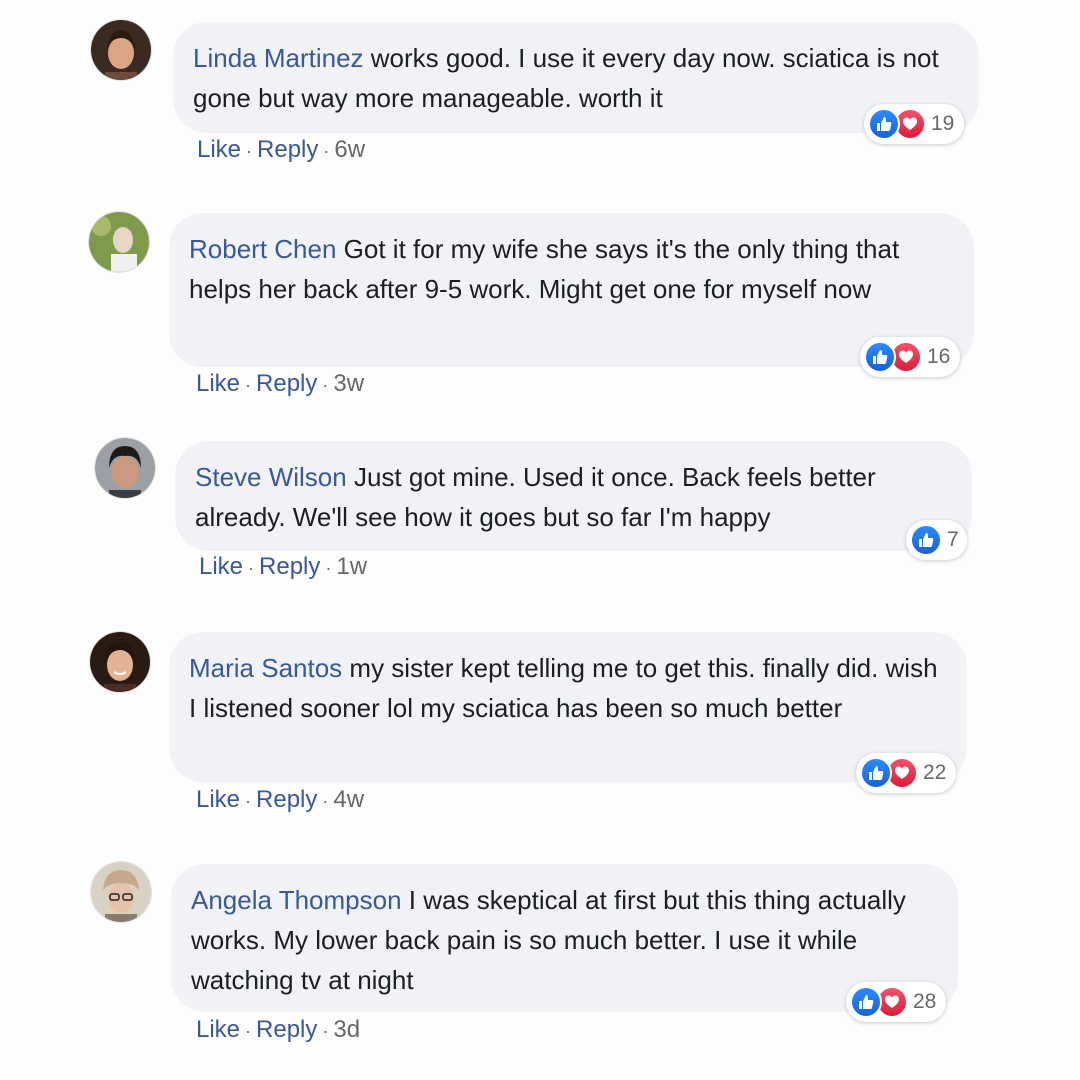 Image resolution: width=1080 pixels, height=1080 pixels. I want to click on reactions-badge: 19, so click(914, 124).